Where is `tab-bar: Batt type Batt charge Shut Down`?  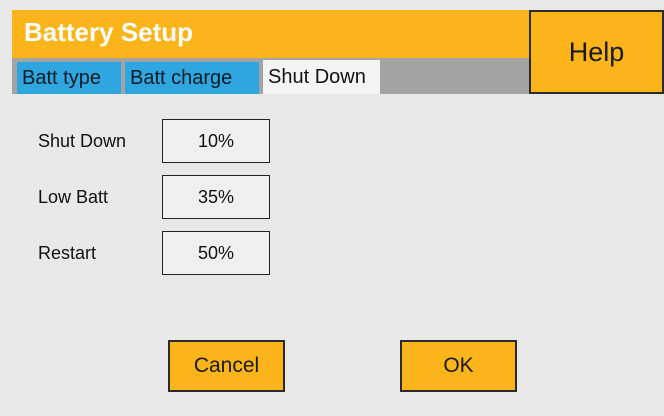 tab-bar: Batt type Batt charge Shut Down is located at coordinates (270, 76).